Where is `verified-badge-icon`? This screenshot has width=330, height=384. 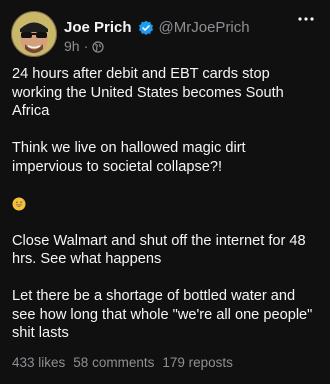
verified-badge-icon is located at coordinates (146, 28).